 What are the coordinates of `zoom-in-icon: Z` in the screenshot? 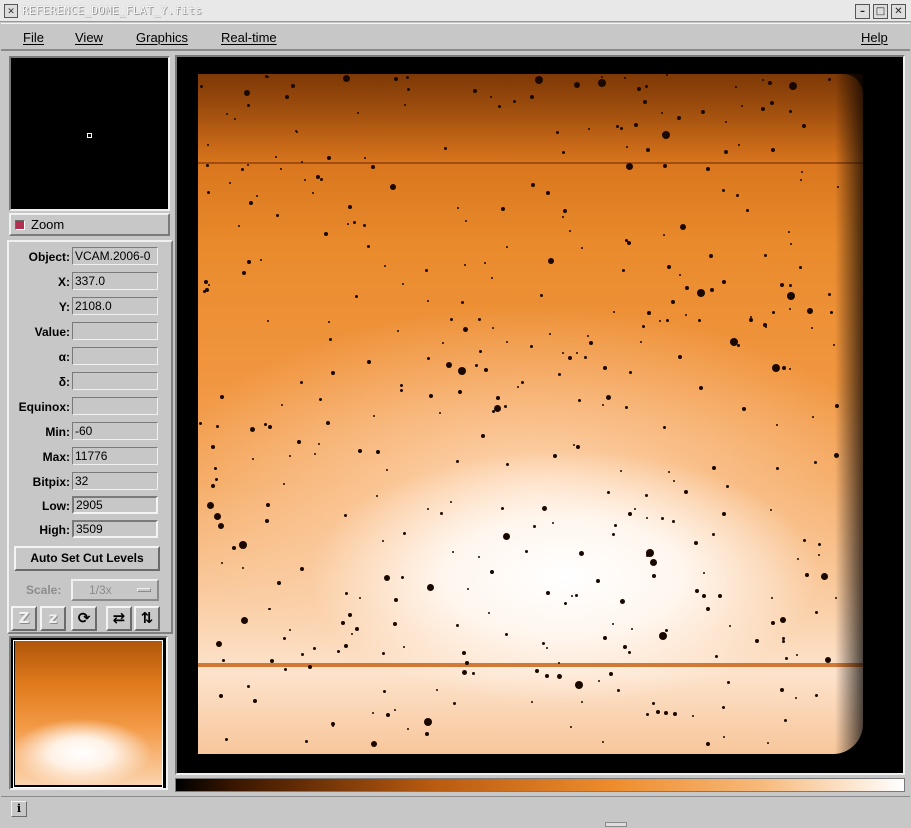 It's located at (24, 618).